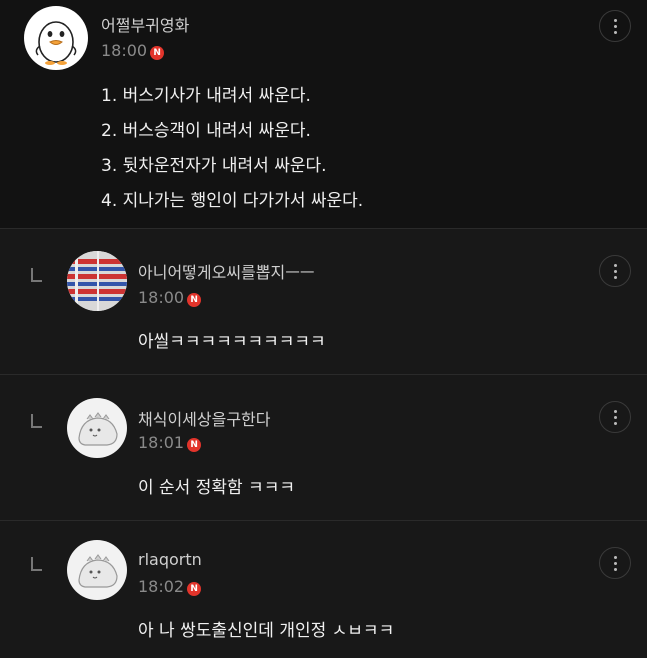 The image size is (647, 658). I want to click on timestamp: 18:01 N, so click(170, 442).